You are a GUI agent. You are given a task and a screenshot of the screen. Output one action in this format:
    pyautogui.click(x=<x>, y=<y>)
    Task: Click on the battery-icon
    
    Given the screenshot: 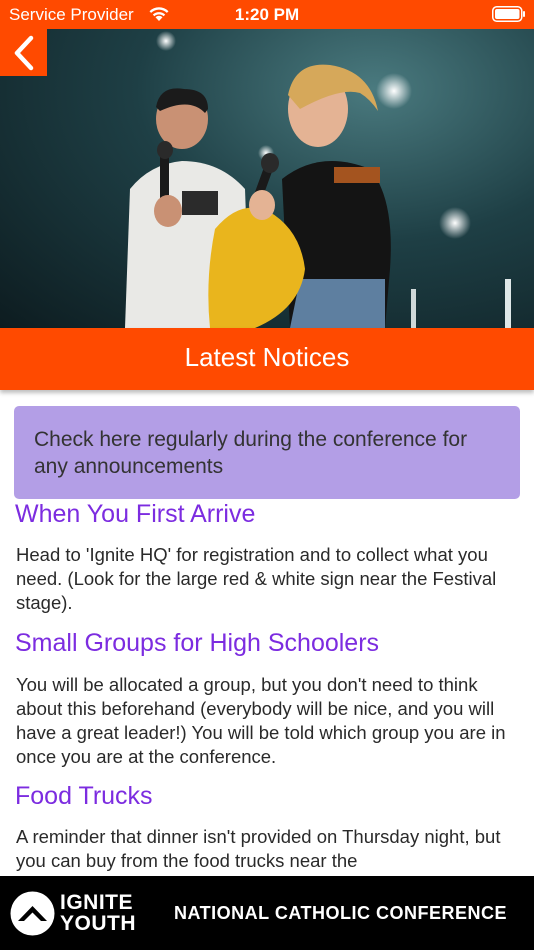 What is the action you would take?
    pyautogui.click(x=508, y=14)
    